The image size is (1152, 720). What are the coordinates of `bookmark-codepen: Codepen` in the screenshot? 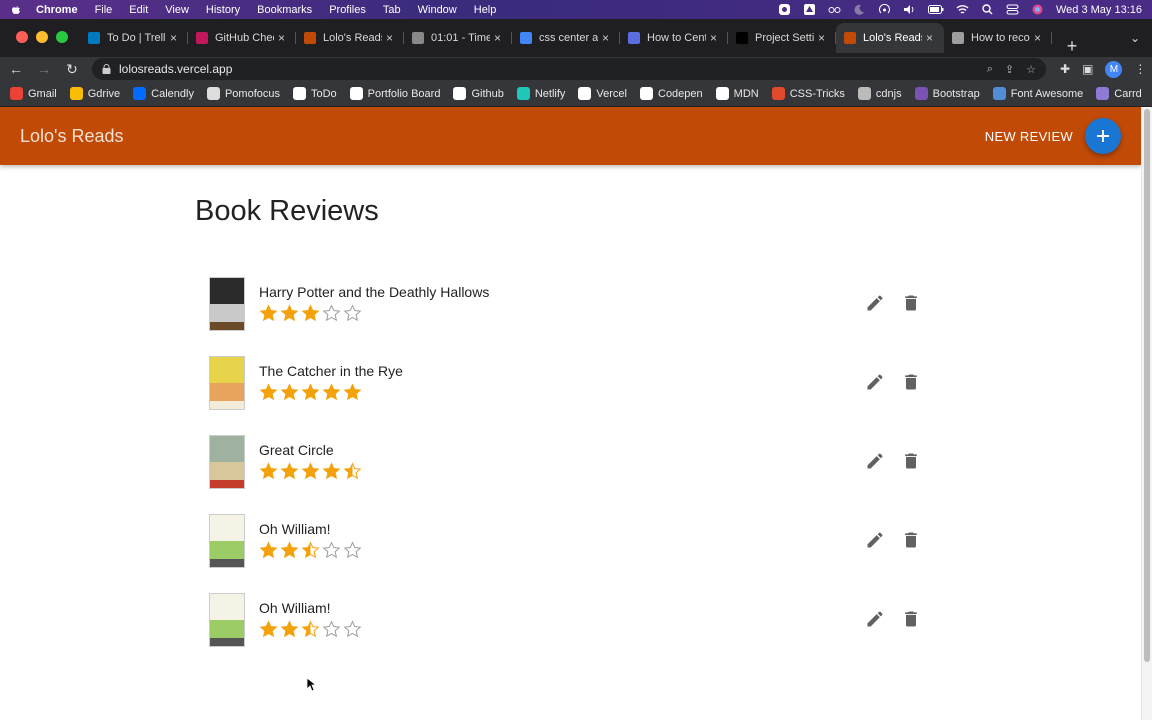 It's located at (671, 93).